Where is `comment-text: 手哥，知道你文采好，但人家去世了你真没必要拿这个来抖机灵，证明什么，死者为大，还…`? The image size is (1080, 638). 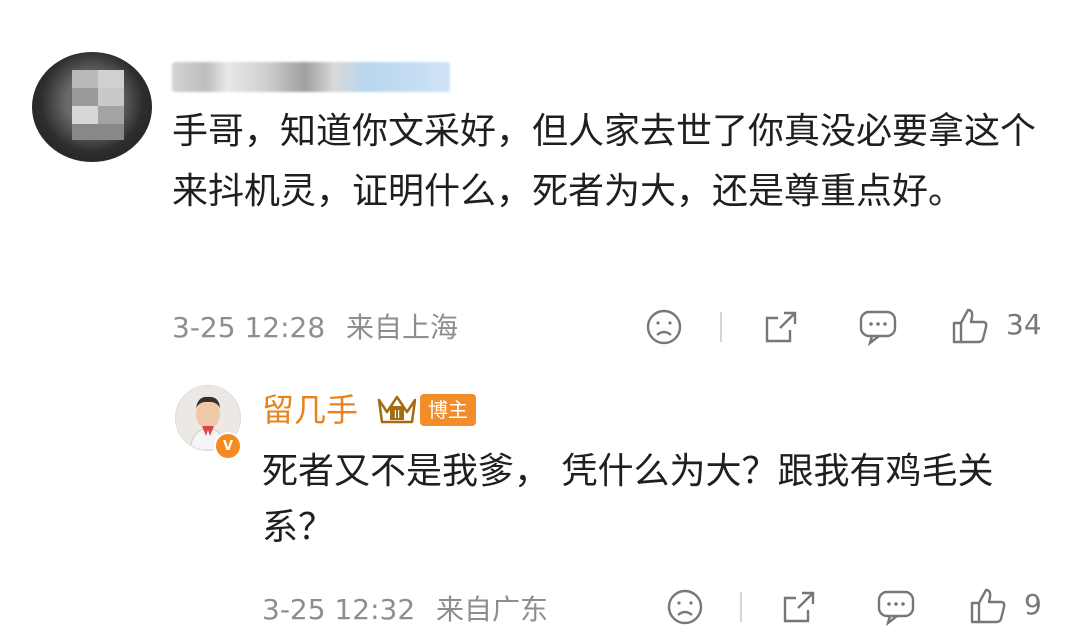
comment-text: 手哥，知道你文采好，但人家去世了你真没必要拿这个来抖机灵，证明什么，死者为大，还… is located at coordinates (604, 161).